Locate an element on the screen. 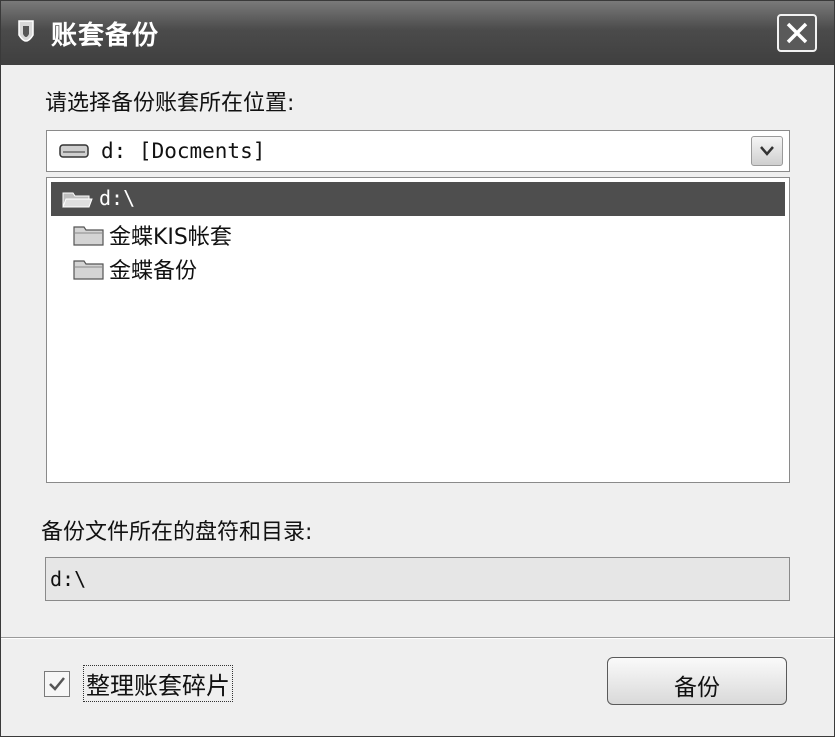 The image size is (835, 737). close-button is located at coordinates (797, 33).